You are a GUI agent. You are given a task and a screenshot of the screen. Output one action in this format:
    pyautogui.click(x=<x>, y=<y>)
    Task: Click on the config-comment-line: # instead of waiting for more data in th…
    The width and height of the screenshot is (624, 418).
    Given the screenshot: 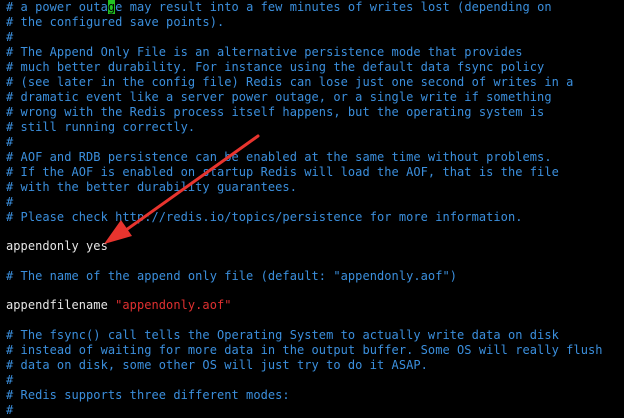 What is the action you would take?
    pyautogui.click(x=304, y=350)
    